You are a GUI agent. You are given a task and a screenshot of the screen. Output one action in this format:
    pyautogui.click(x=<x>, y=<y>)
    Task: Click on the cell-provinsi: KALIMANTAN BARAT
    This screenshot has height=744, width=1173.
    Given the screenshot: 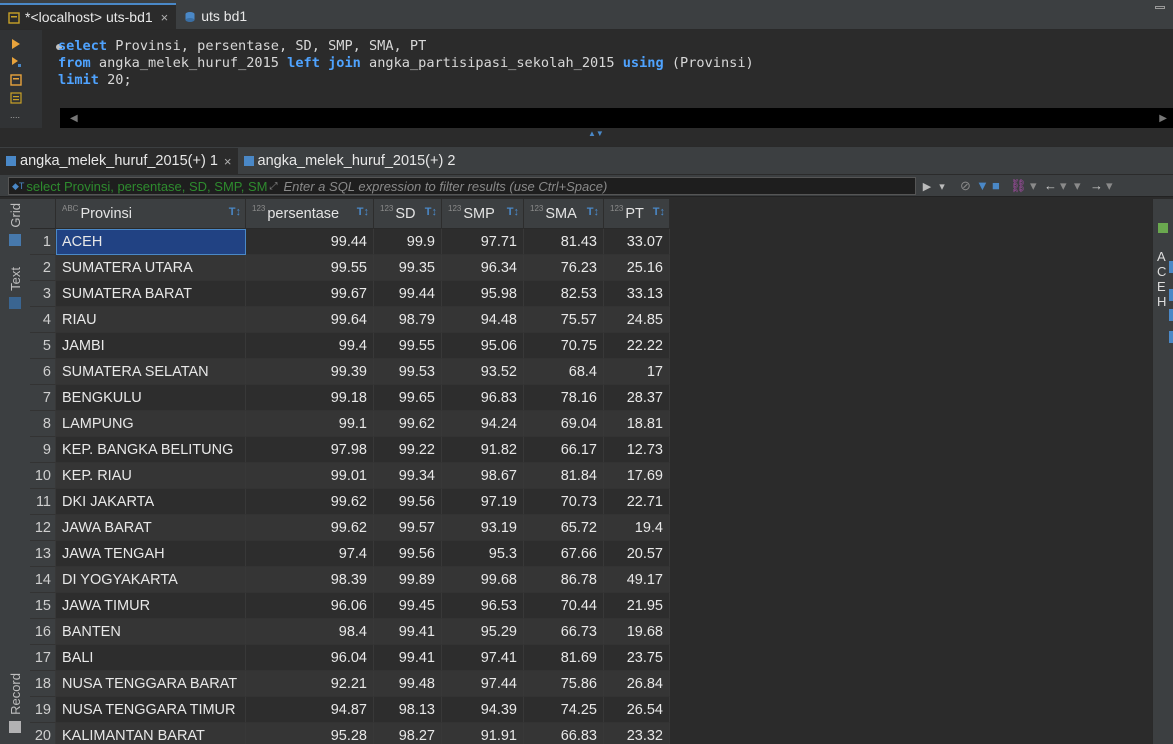 What is the action you would take?
    pyautogui.click(x=151, y=733)
    